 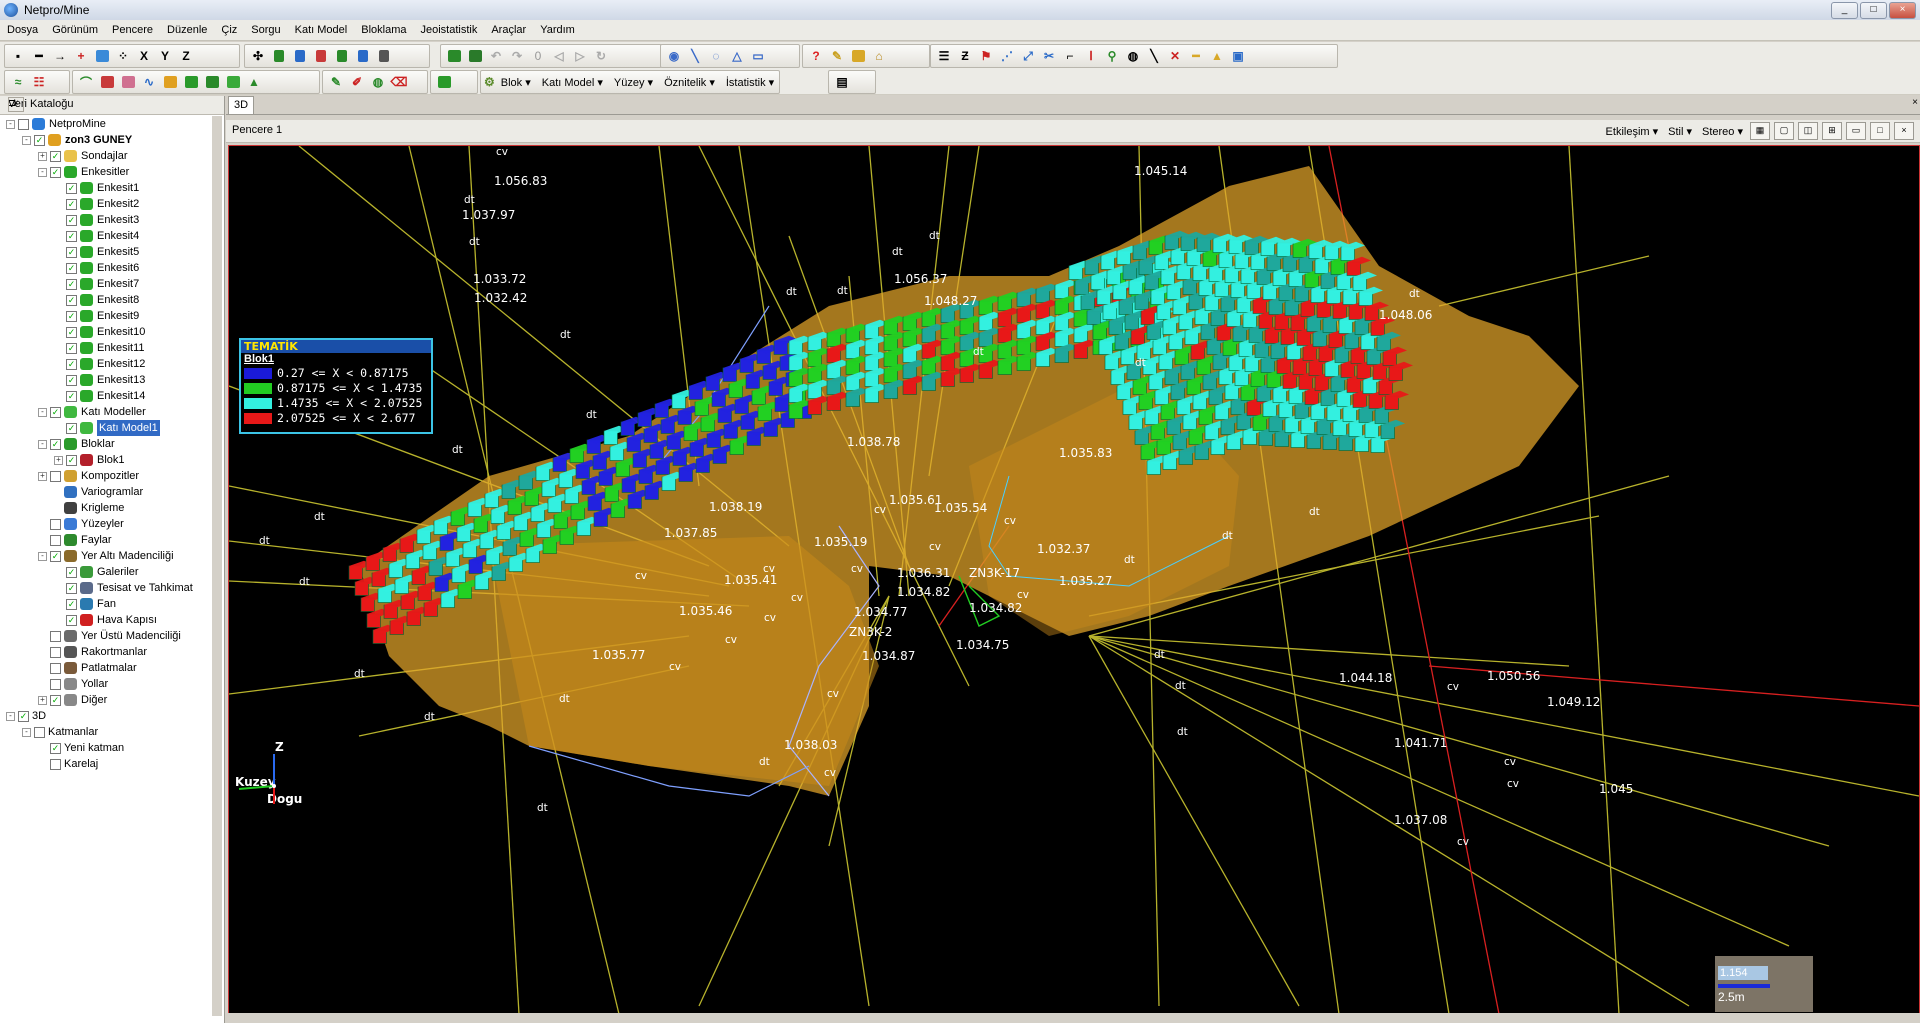 I want to click on triangle-icon: △, so click(x=737, y=56).